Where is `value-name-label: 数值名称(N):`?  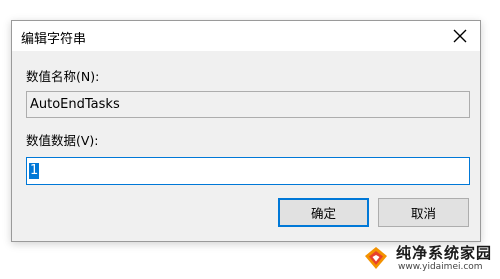 value-name-label: 数值名称(N): is located at coordinates (63, 76).